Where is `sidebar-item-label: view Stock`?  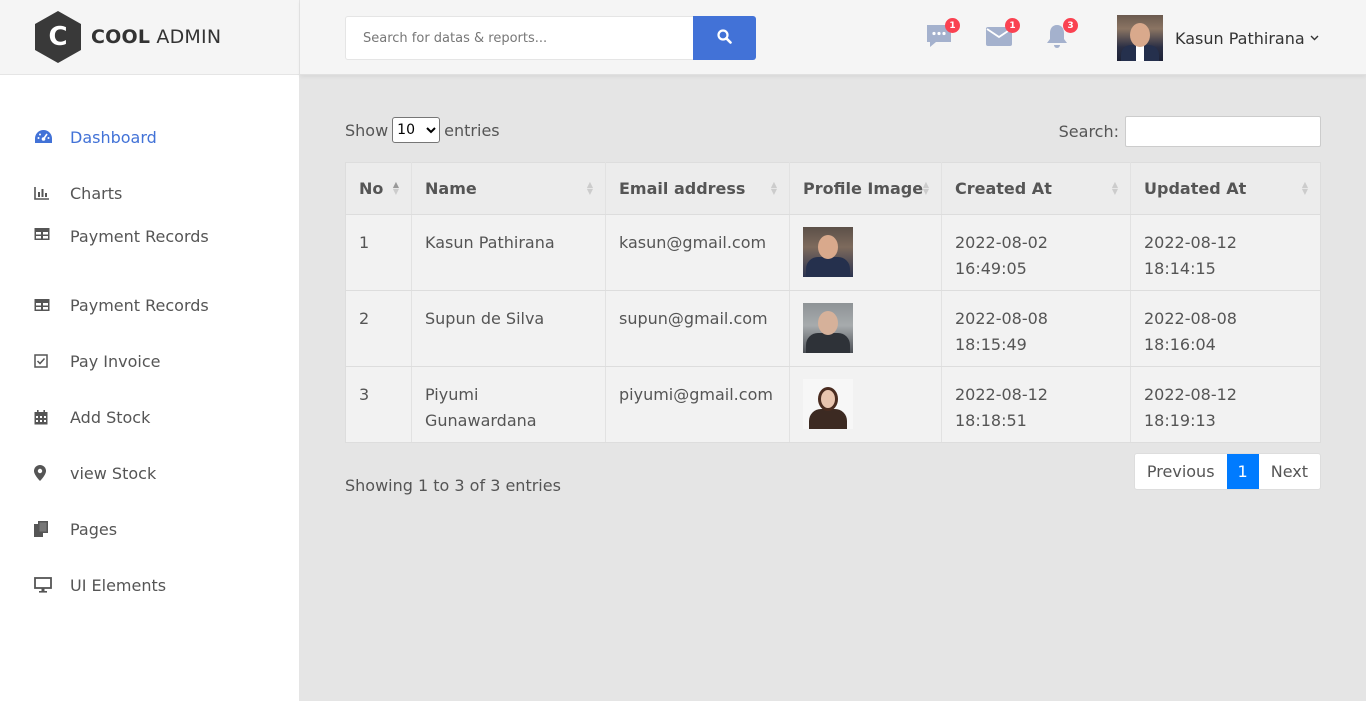
sidebar-item-label: view Stock is located at coordinates (113, 473).